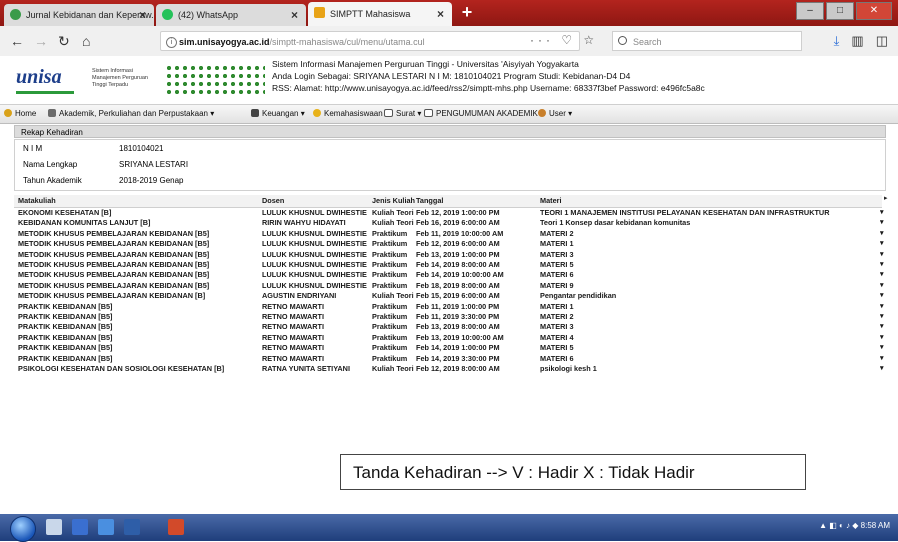 This screenshot has height=542, width=898. I want to click on menu-keuangan: Keuangan ▾, so click(278, 114).